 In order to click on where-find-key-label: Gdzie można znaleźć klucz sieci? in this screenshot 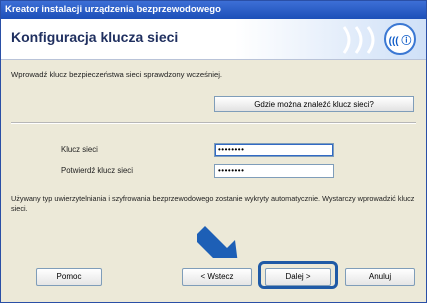, I will do `click(314, 104)`.